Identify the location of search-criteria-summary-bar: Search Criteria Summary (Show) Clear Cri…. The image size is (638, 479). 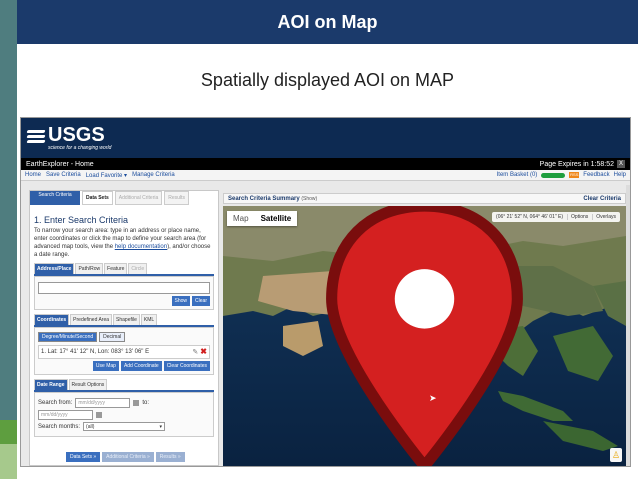
(424, 198).